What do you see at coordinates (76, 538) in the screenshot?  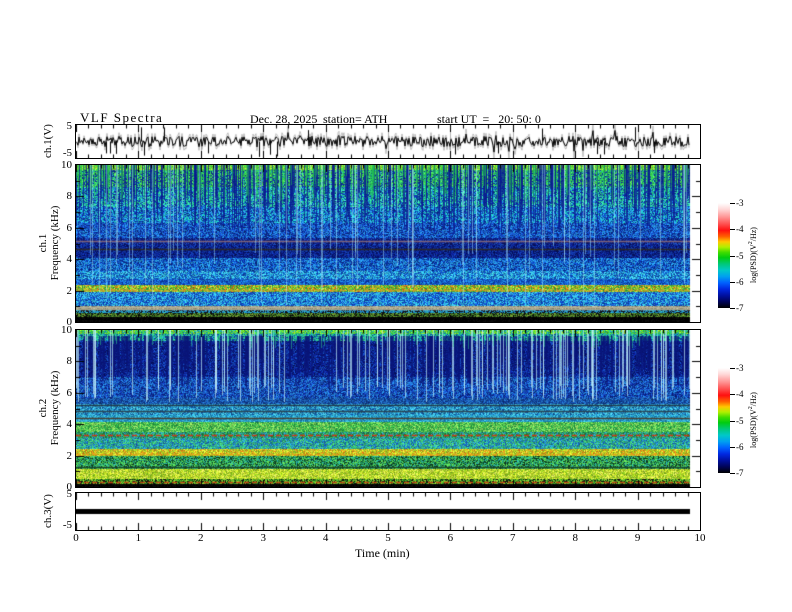 I see `x-tick-label: 0` at bounding box center [76, 538].